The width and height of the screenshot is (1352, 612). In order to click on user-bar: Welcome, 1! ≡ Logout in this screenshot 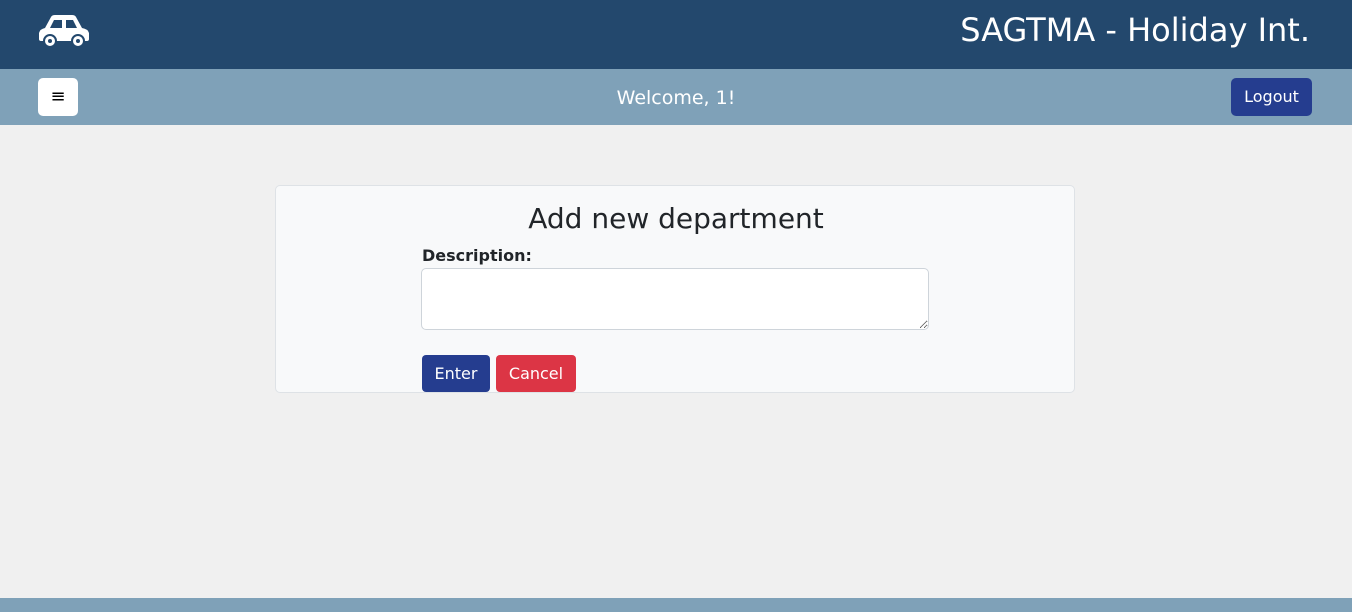, I will do `click(676, 97)`.